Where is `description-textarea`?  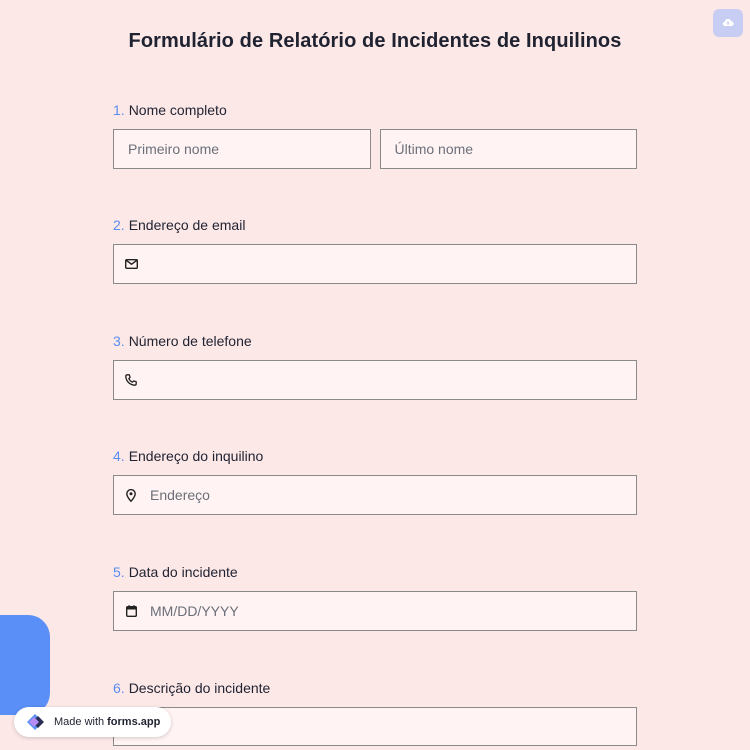
description-textarea is located at coordinates (375, 726).